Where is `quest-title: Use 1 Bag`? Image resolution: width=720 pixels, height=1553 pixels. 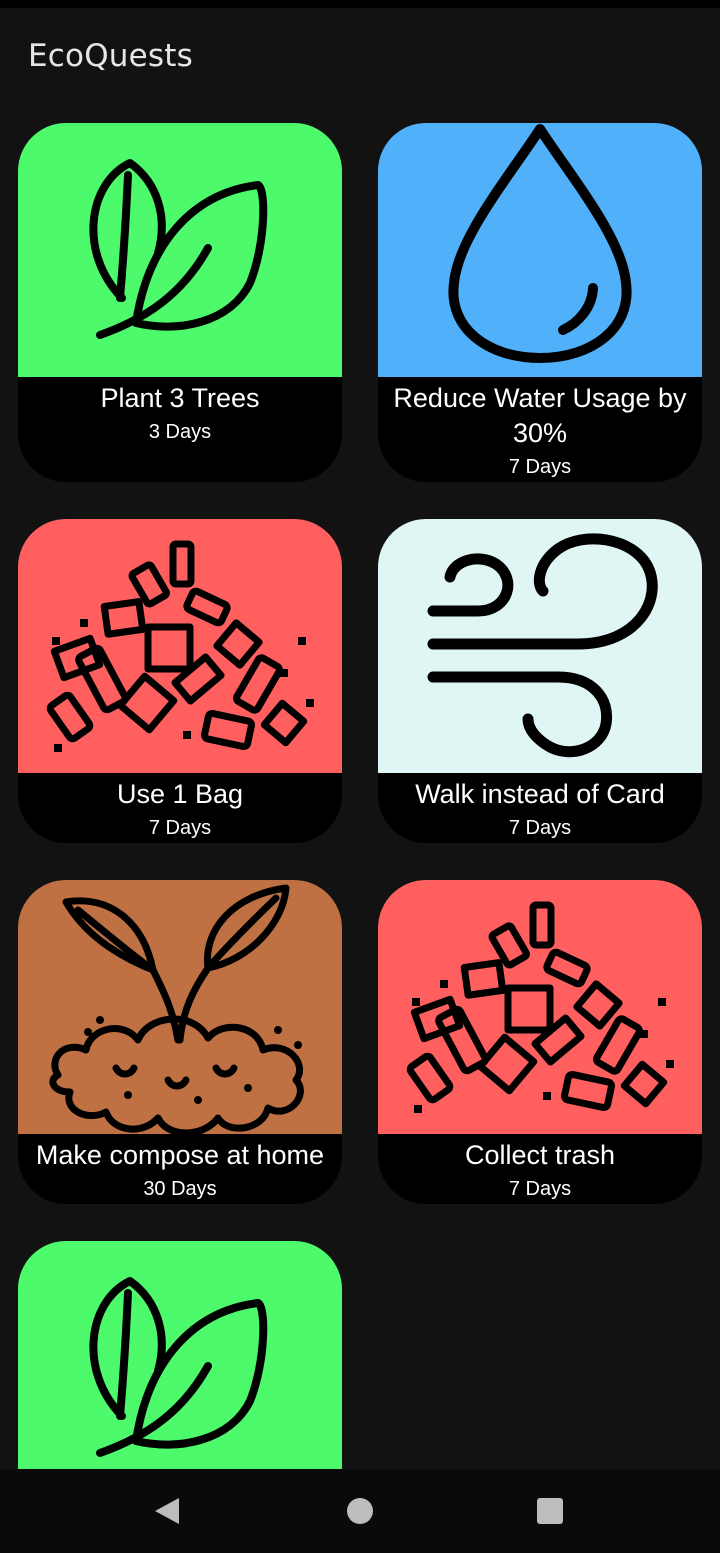 quest-title: Use 1 Bag is located at coordinates (180, 794).